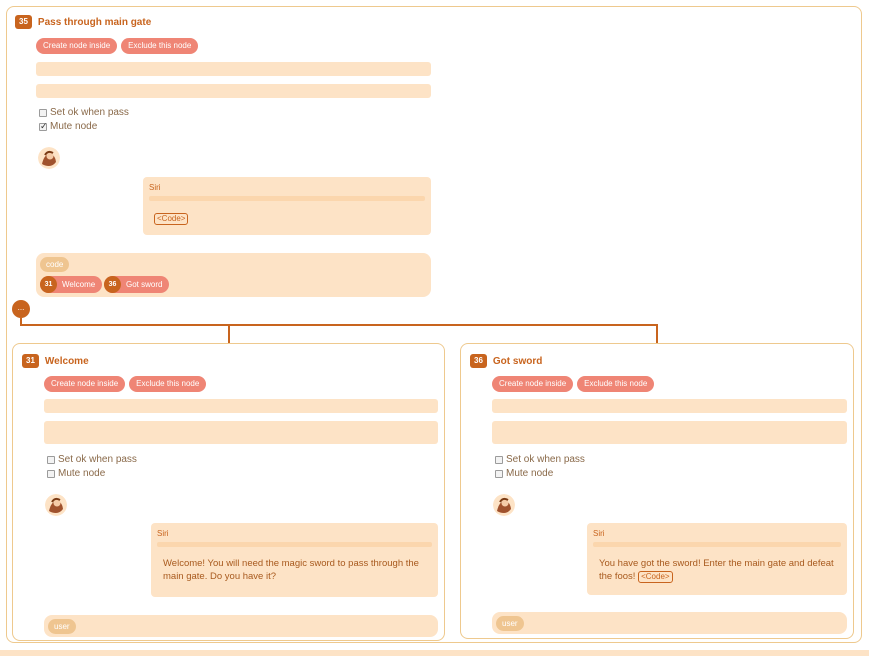  I want to click on connector-drop-right, so click(657, 333).